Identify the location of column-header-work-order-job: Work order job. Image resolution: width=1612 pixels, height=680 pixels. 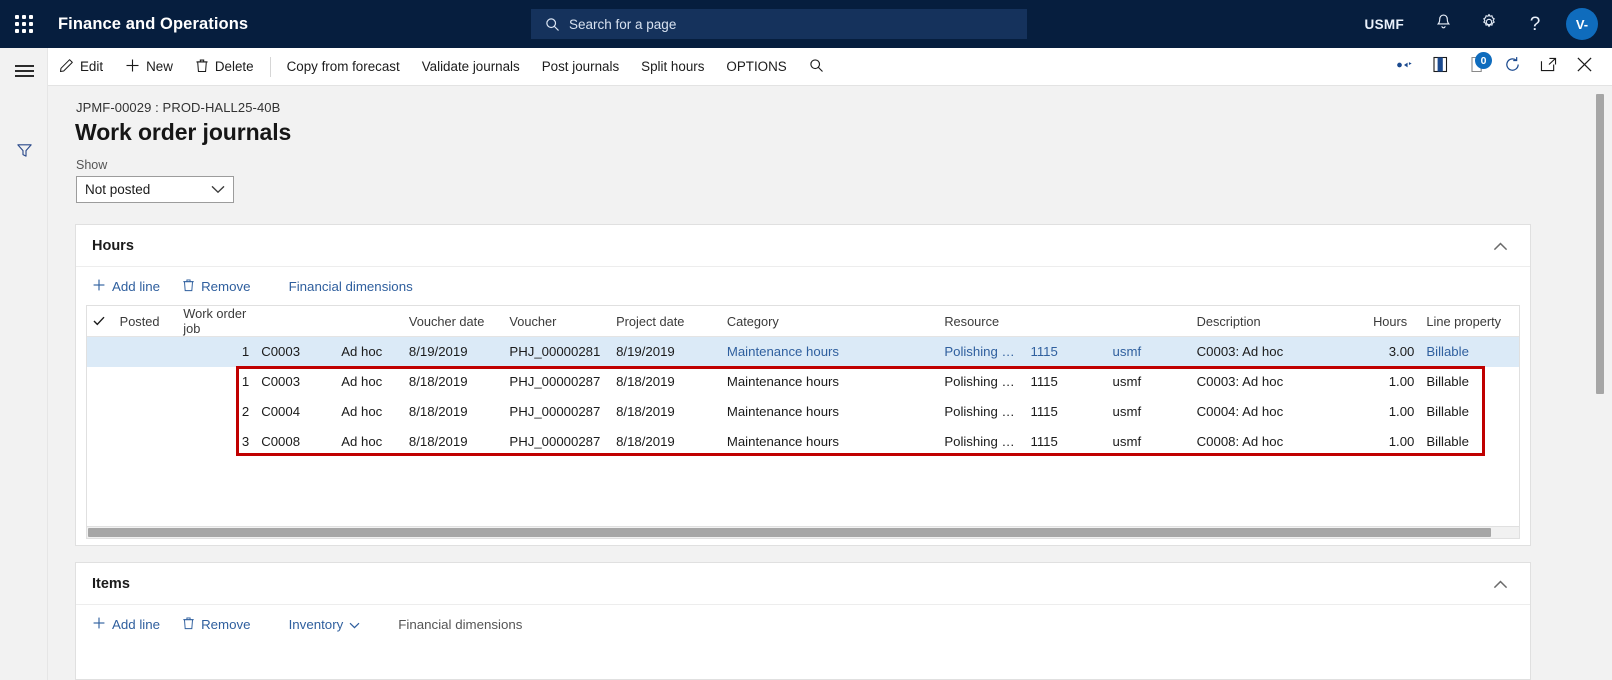
(216, 321).